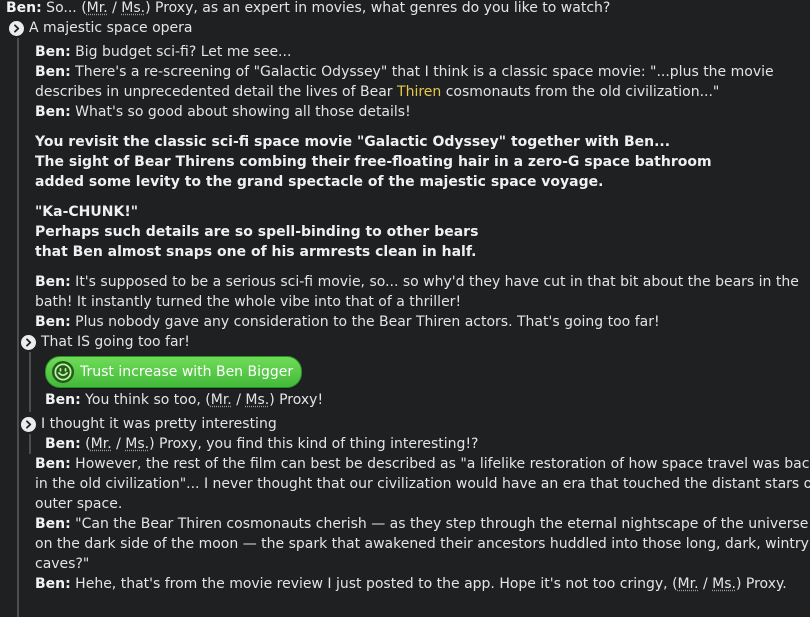  Describe the element at coordinates (422, 504) in the screenshot. I see `dialogue-line: outer space.` at that location.